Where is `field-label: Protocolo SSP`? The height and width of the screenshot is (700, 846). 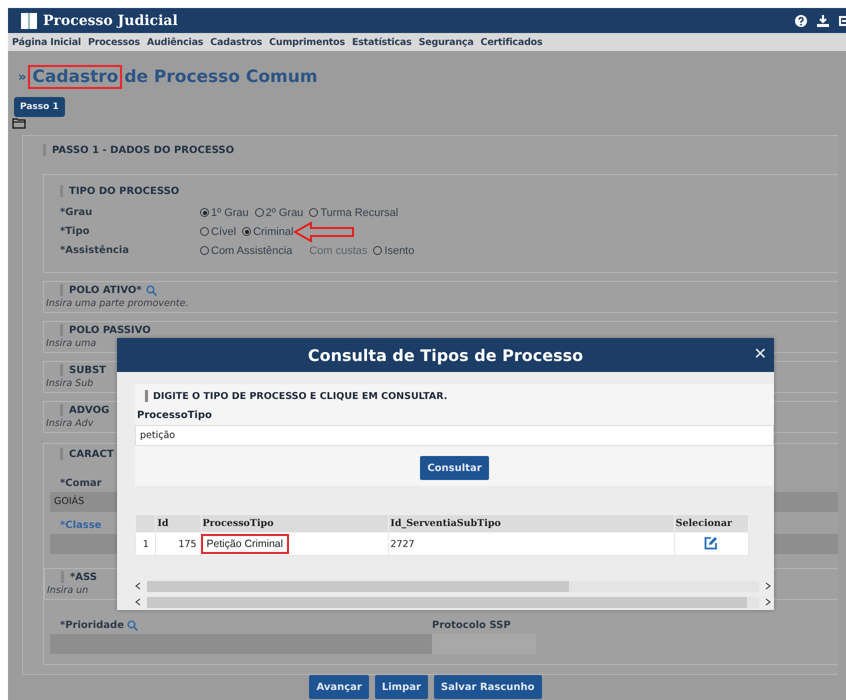 field-label: Protocolo SSP is located at coordinates (471, 625).